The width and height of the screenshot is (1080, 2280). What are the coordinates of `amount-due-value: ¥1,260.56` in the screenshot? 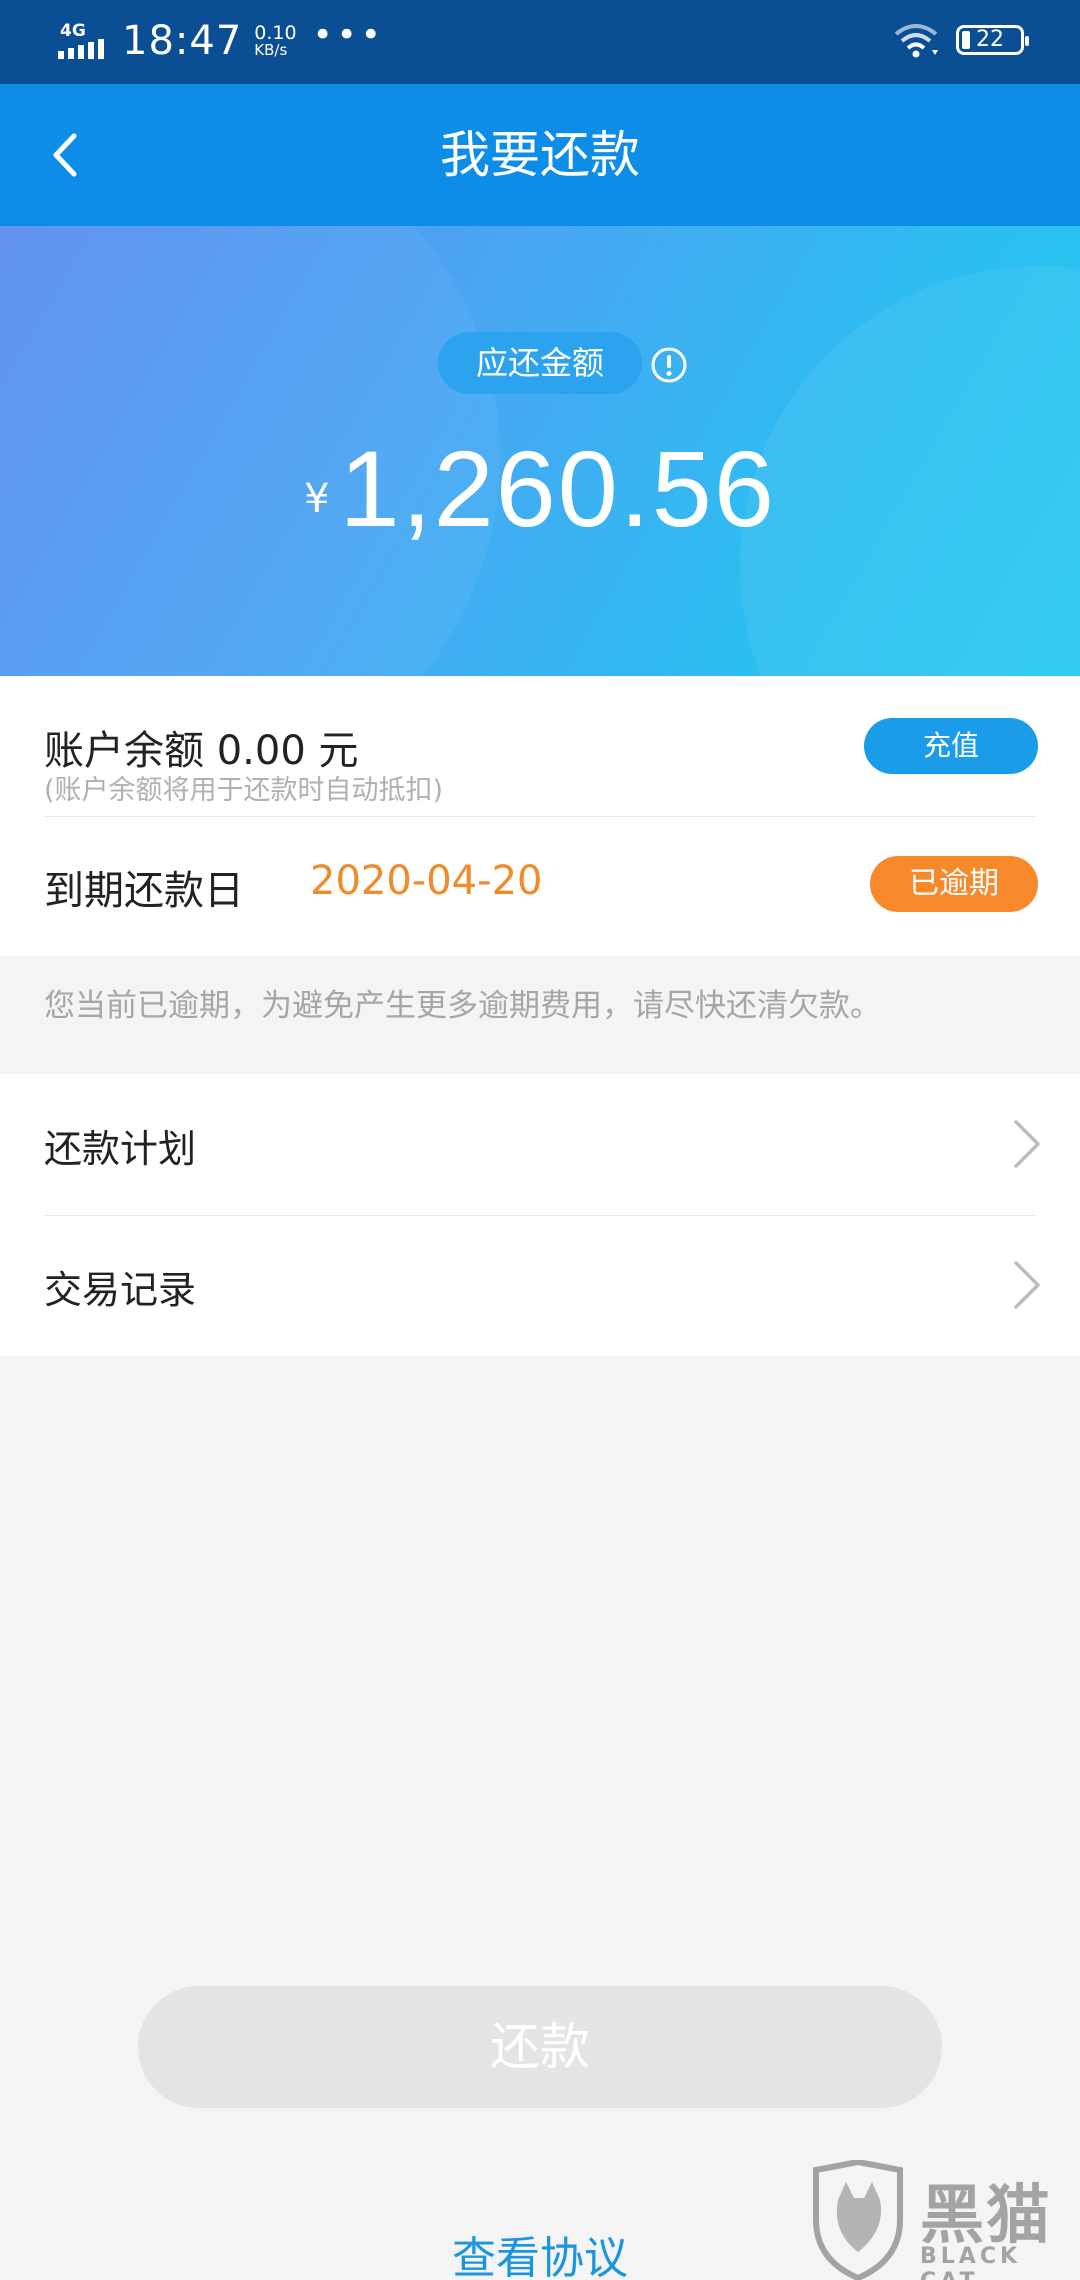 It's located at (540, 488).